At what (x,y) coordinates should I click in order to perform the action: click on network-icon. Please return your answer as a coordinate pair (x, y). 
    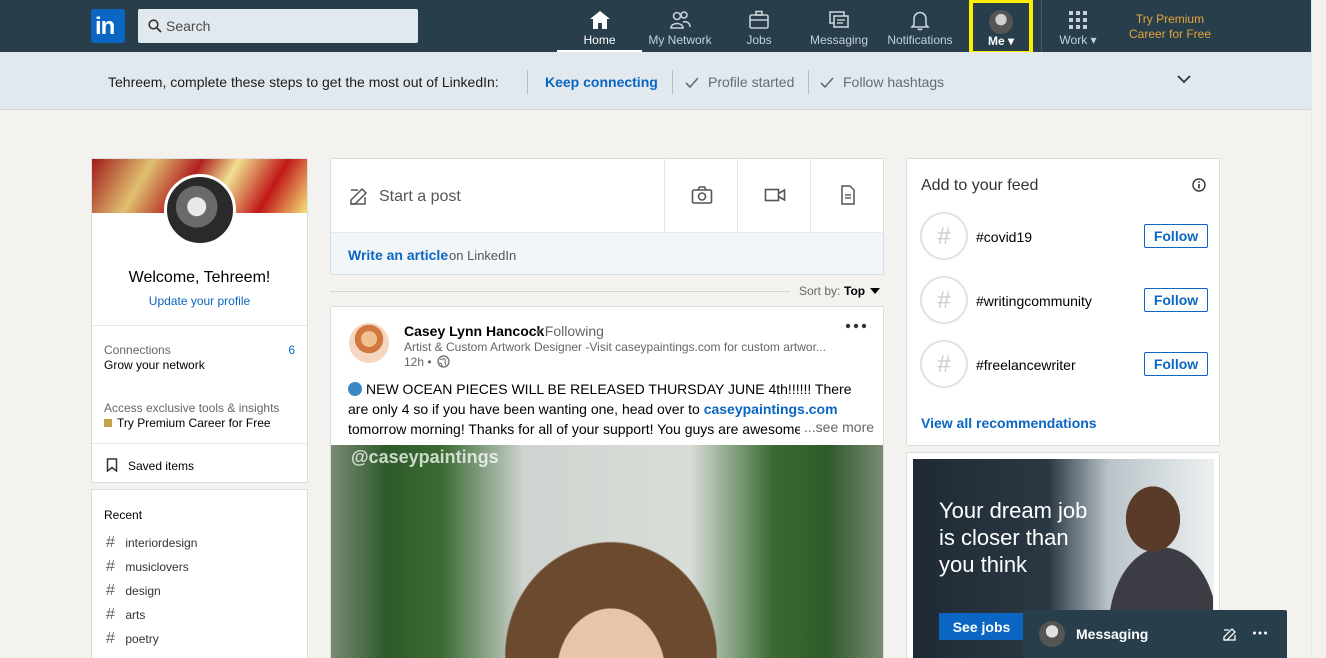
    Looking at the image, I should click on (680, 20).